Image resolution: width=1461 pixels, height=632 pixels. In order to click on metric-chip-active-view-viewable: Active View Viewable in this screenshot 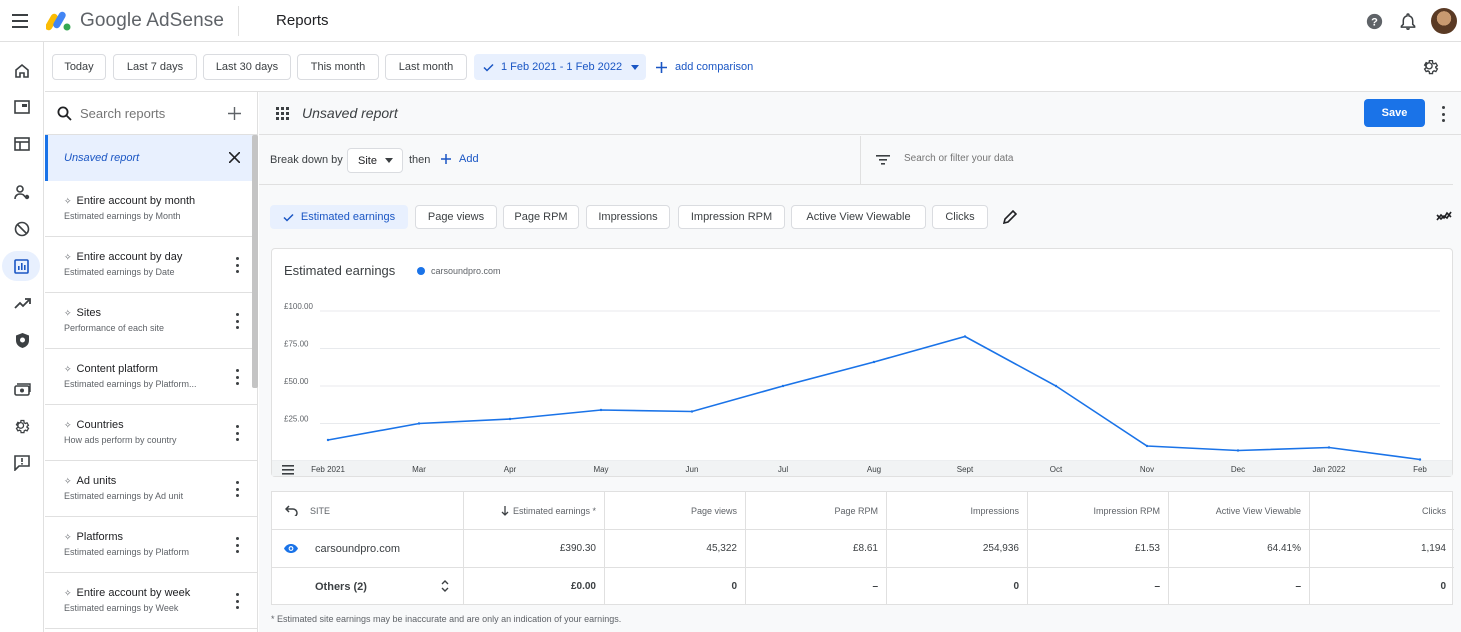, I will do `click(858, 217)`.